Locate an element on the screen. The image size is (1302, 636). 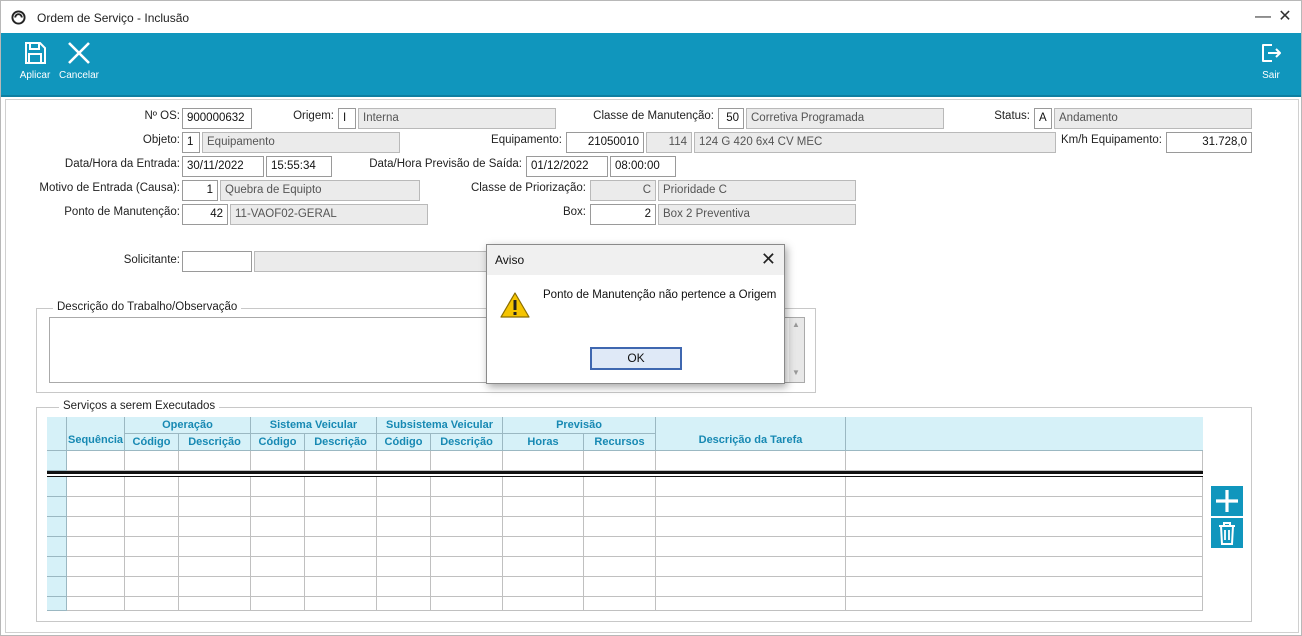
col-sistema-codigo: Código is located at coordinates (278, 442).